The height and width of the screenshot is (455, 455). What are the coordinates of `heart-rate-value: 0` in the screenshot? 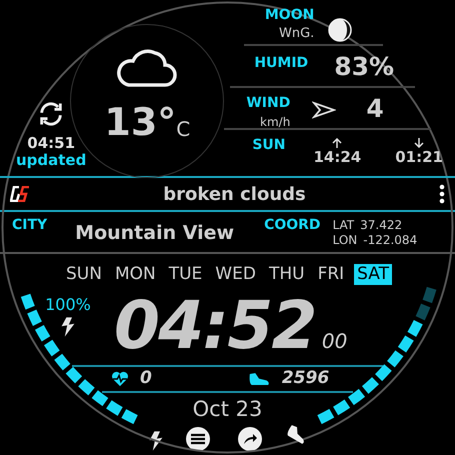 It's located at (146, 378).